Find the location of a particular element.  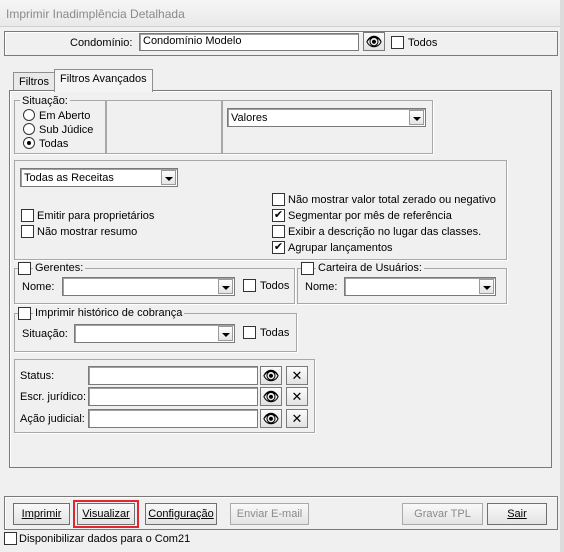

imprimir-button-label: Imprimir is located at coordinates (41, 514).